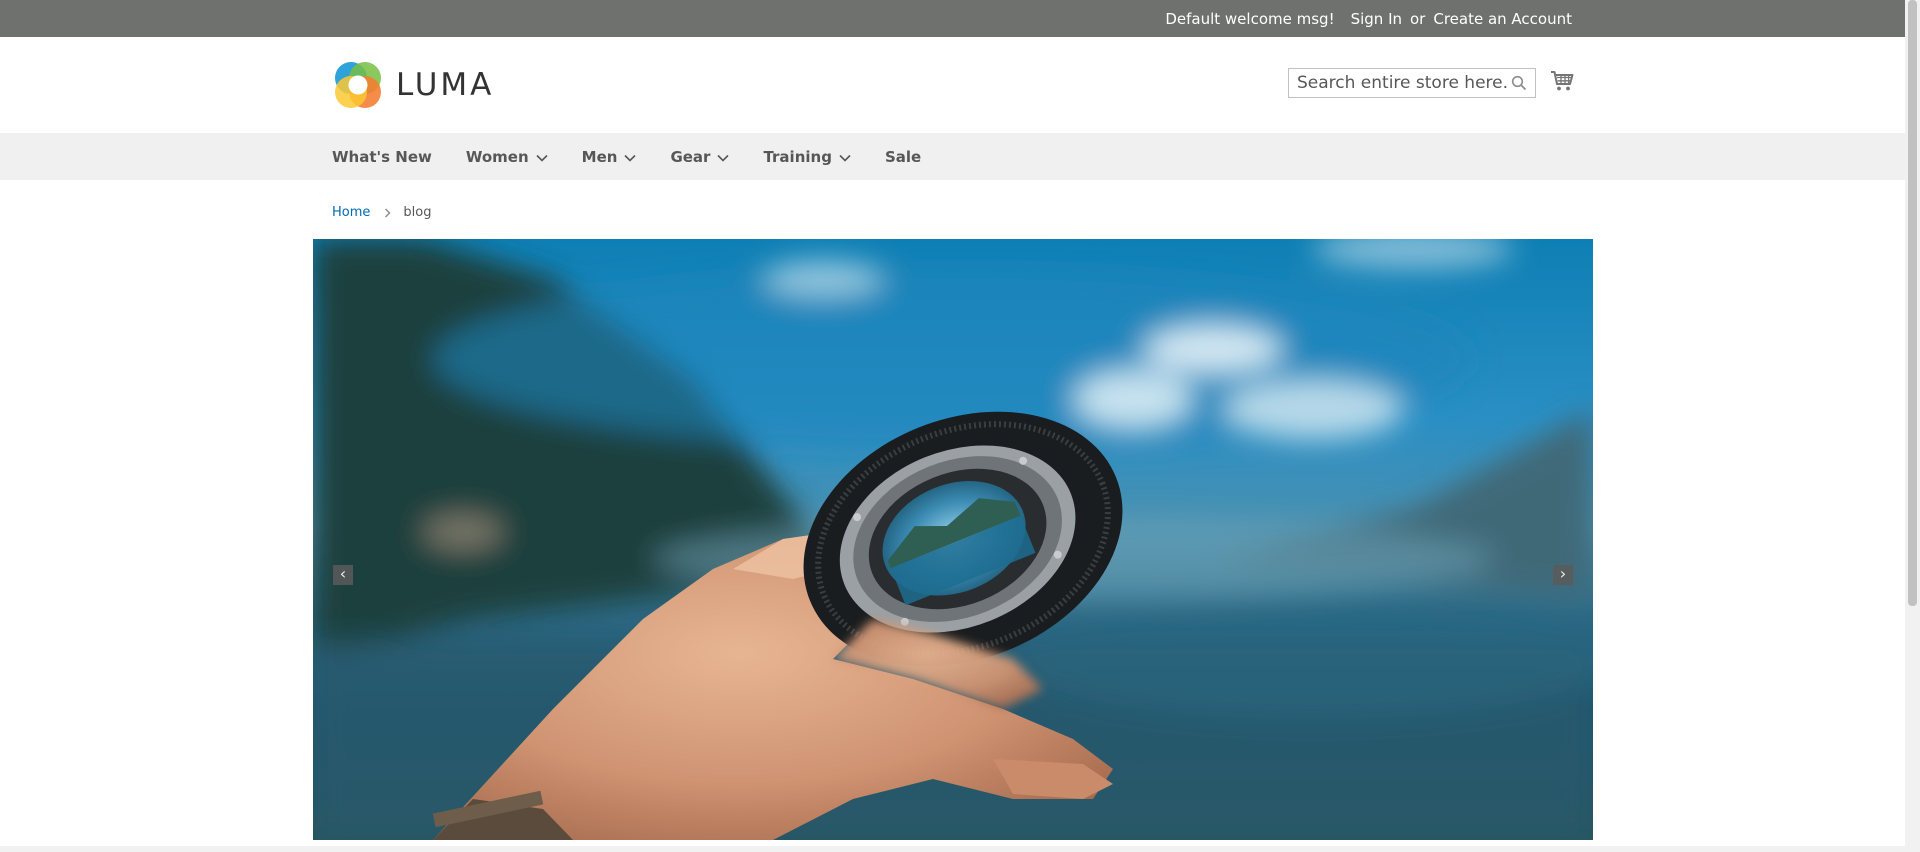 The width and height of the screenshot is (1920, 852). I want to click on logo-text: LUMA, so click(445, 85).